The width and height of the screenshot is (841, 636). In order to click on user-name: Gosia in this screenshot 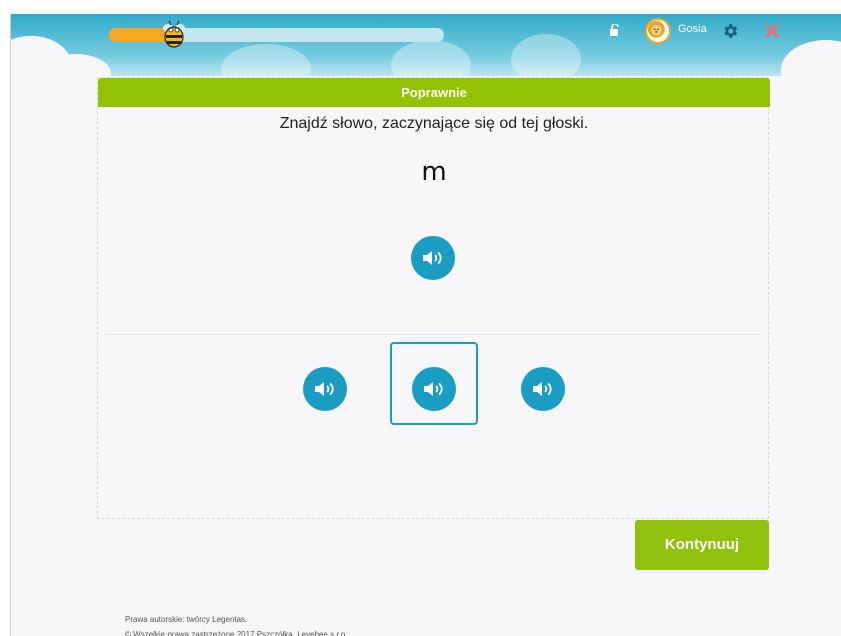, I will do `click(692, 29)`.